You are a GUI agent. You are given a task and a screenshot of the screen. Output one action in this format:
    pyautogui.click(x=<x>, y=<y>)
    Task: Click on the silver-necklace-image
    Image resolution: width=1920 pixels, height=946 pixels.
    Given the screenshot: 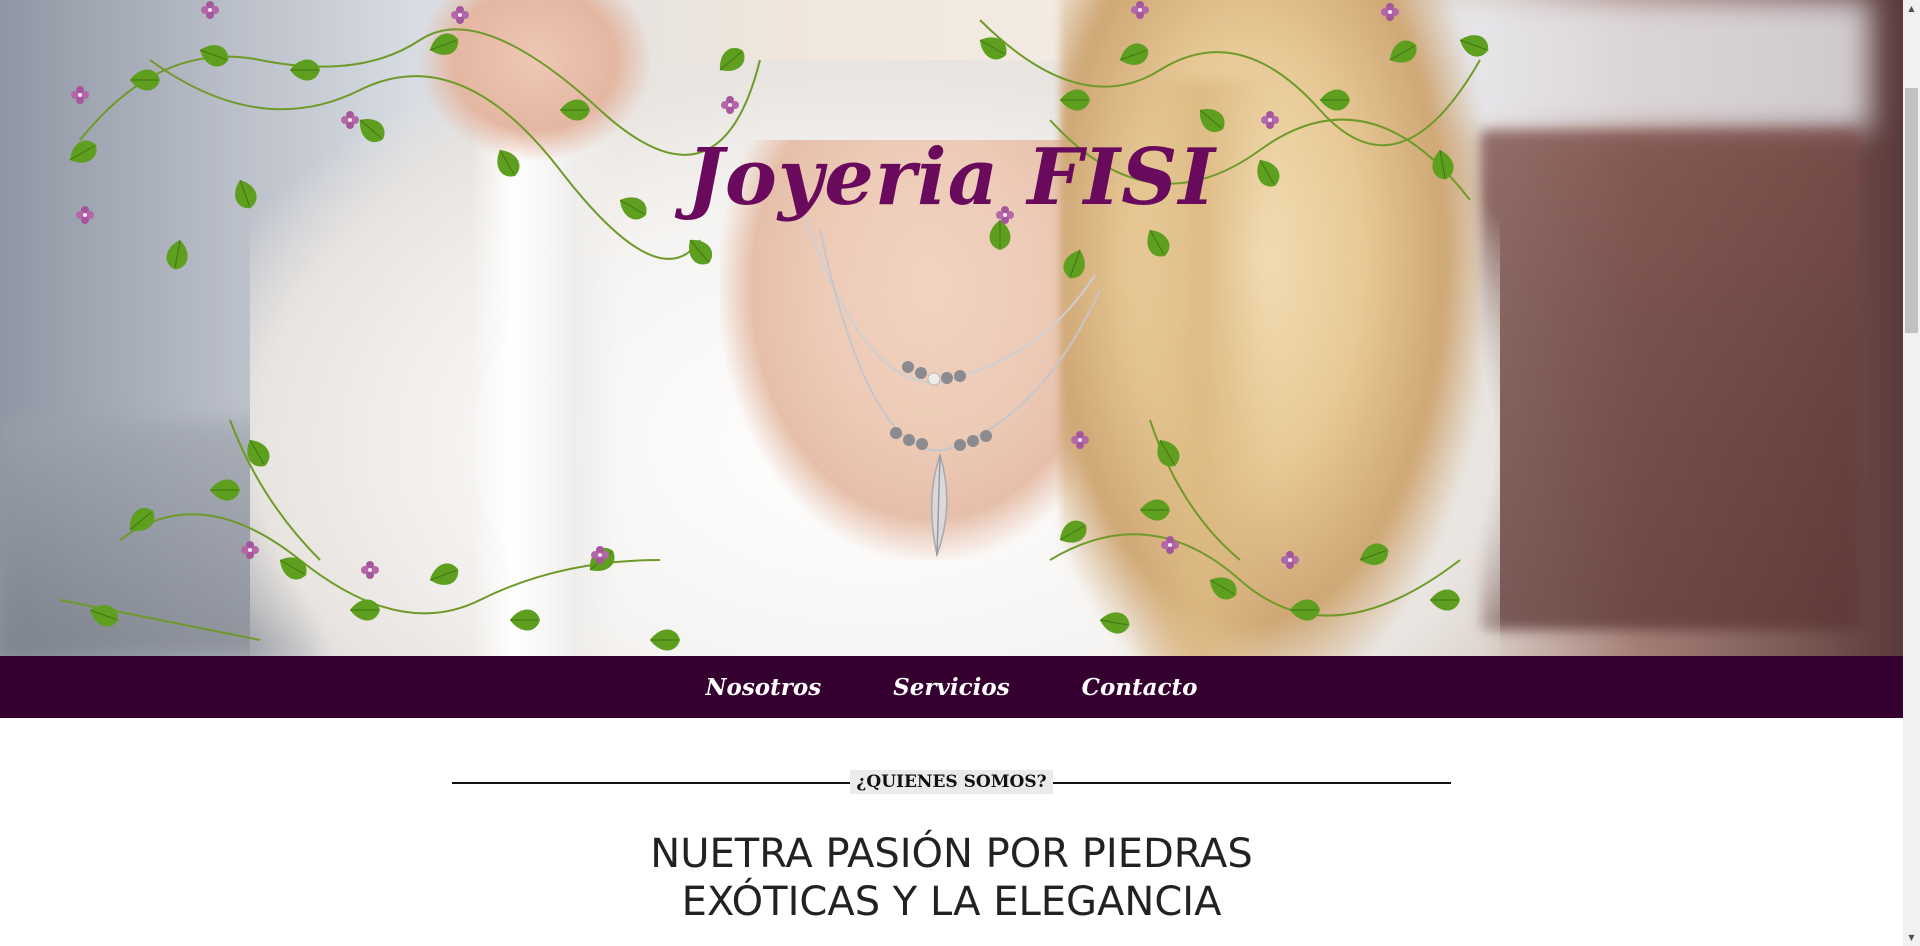 What is the action you would take?
    pyautogui.click(x=950, y=378)
    